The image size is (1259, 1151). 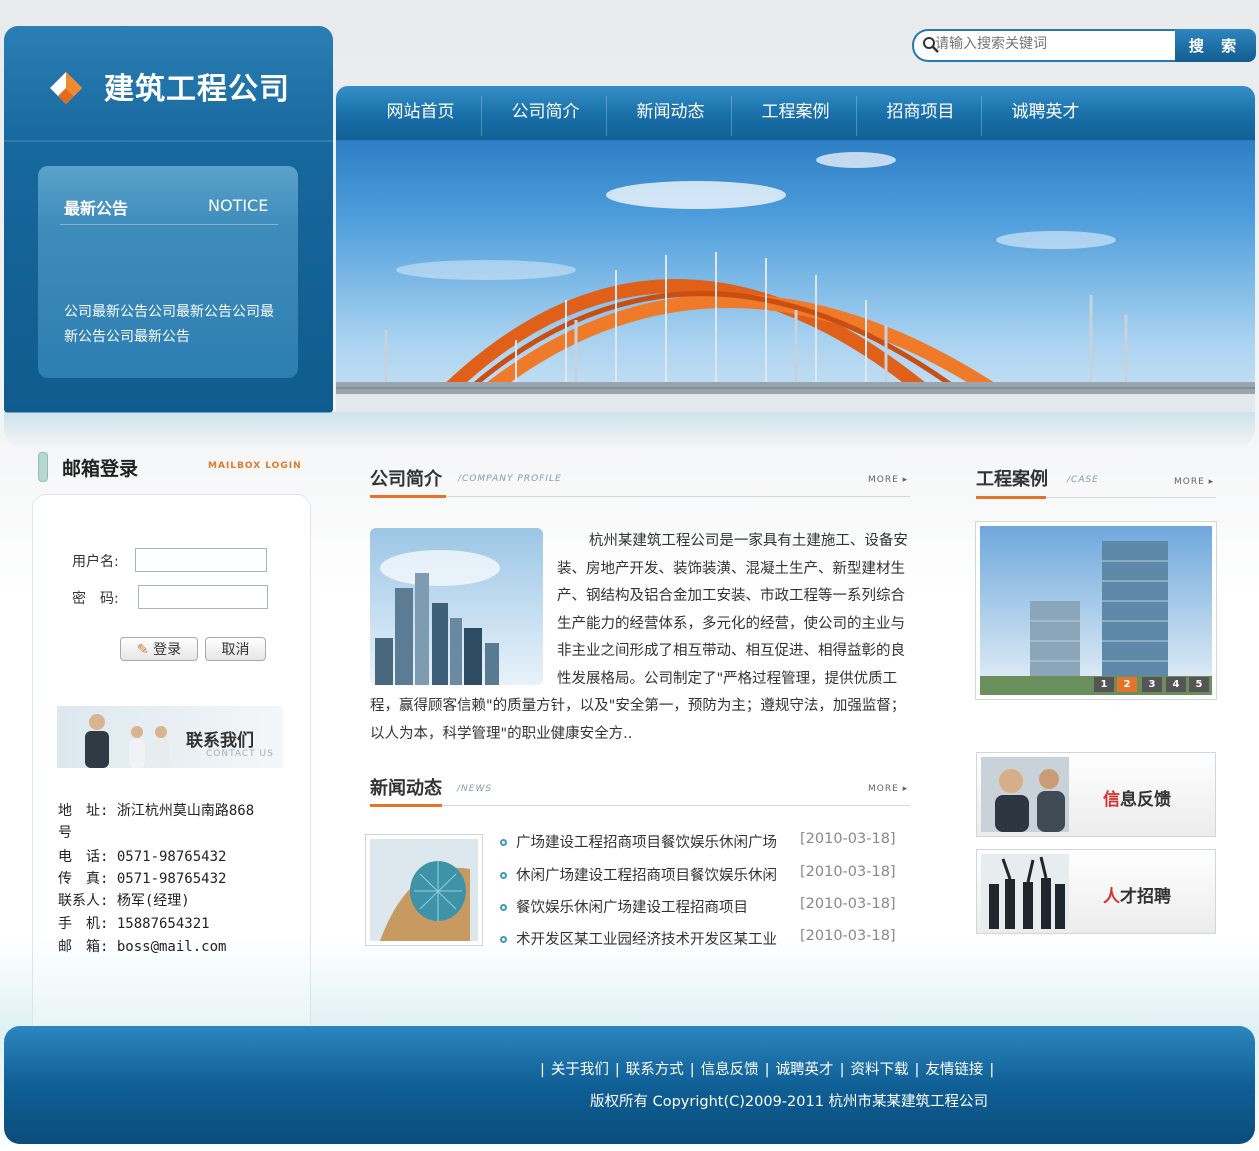 What do you see at coordinates (795, 113) in the screenshot?
I see `nav-cases: 工程案例` at bounding box center [795, 113].